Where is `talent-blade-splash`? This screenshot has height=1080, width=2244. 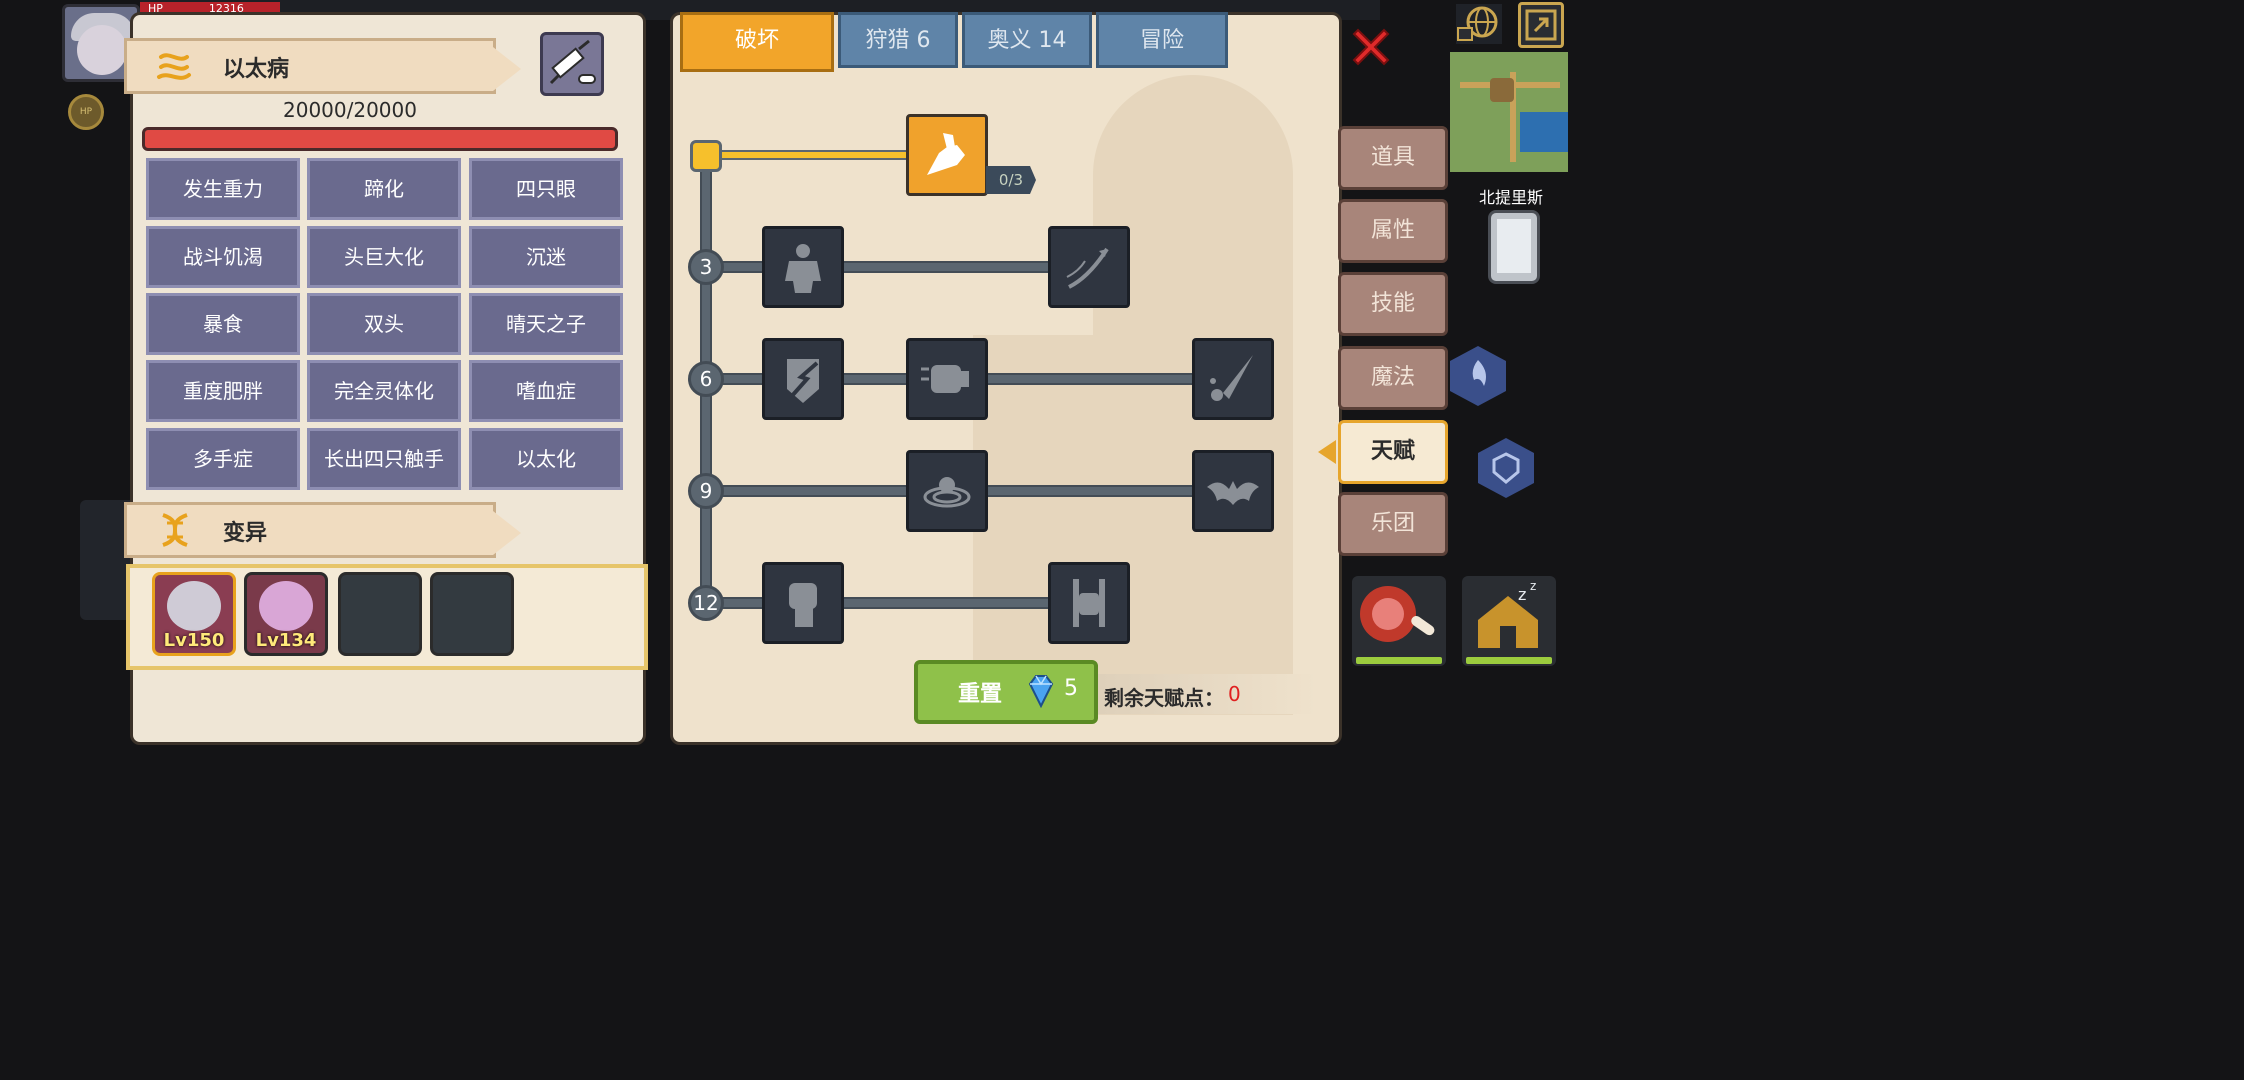
talent-blade-splash is located at coordinates (1233, 379).